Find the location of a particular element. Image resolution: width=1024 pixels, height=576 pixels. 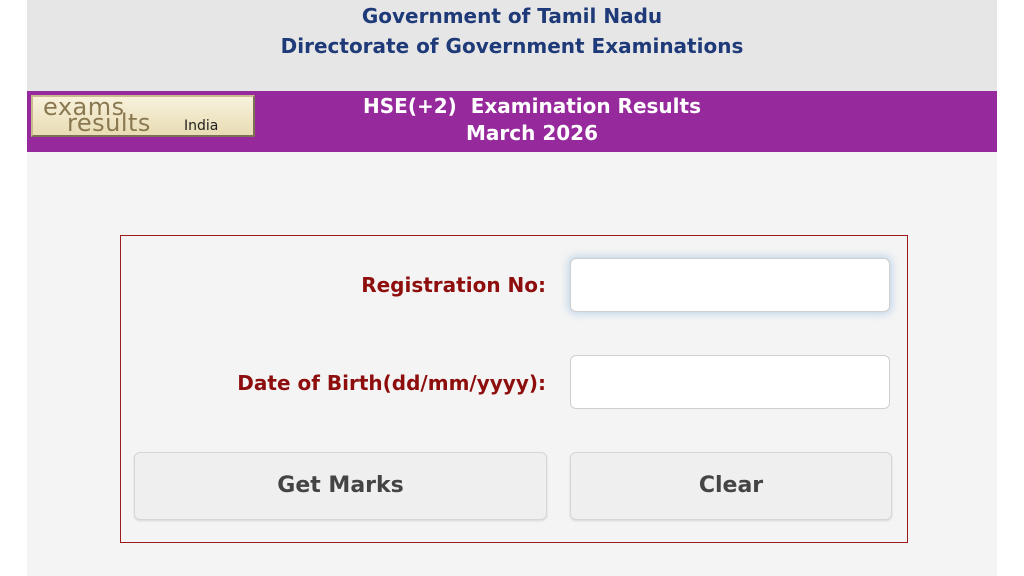

dob-input is located at coordinates (730, 382).